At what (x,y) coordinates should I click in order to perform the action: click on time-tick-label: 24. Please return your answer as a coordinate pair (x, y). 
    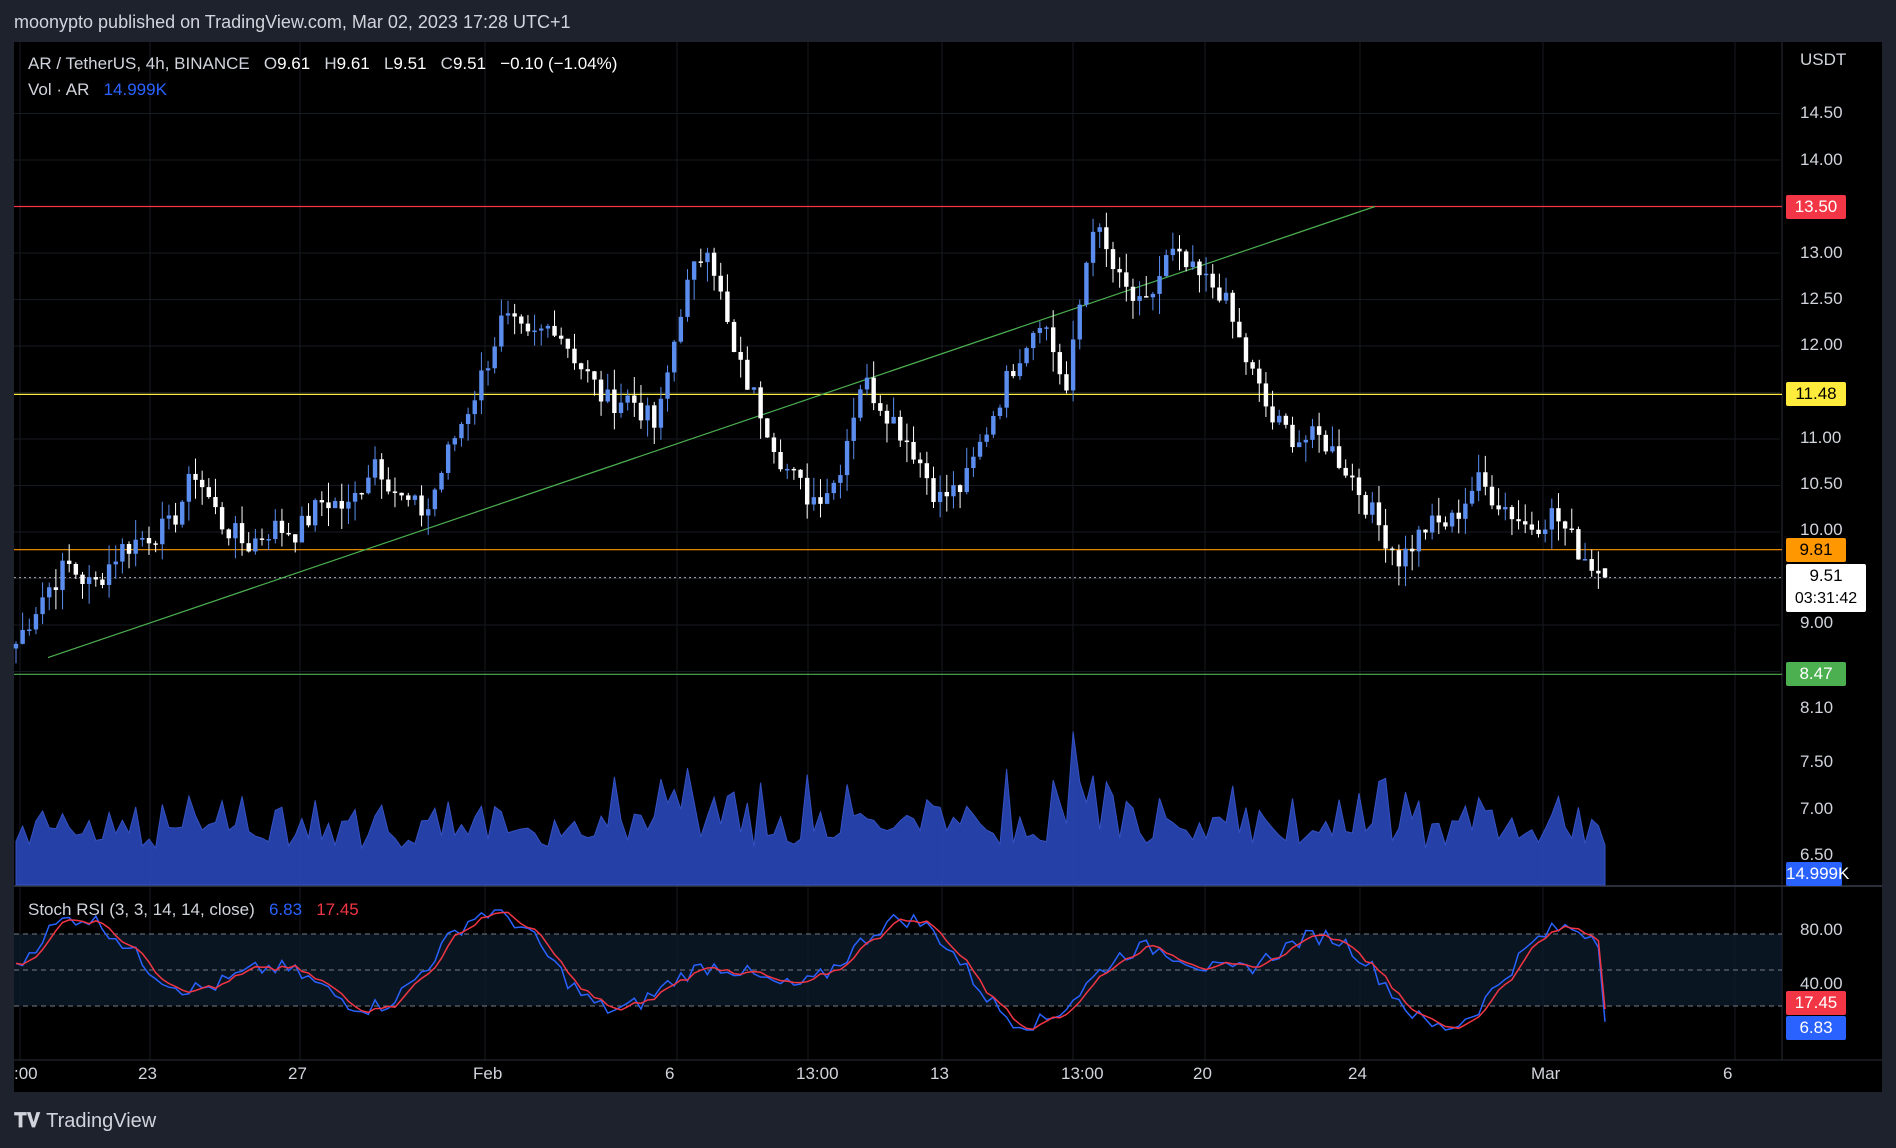
    Looking at the image, I should click on (1357, 1073).